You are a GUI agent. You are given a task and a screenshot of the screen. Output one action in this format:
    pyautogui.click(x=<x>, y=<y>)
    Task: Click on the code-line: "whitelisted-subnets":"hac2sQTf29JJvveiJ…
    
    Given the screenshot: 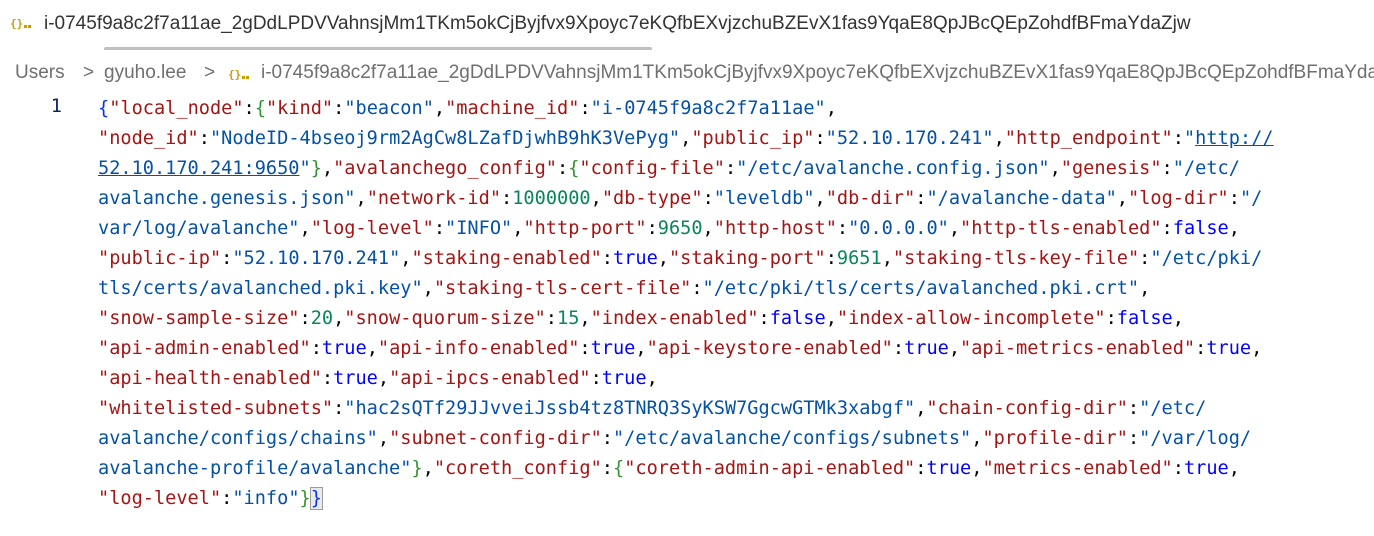 What is the action you would take?
    pyautogui.click(x=733, y=409)
    